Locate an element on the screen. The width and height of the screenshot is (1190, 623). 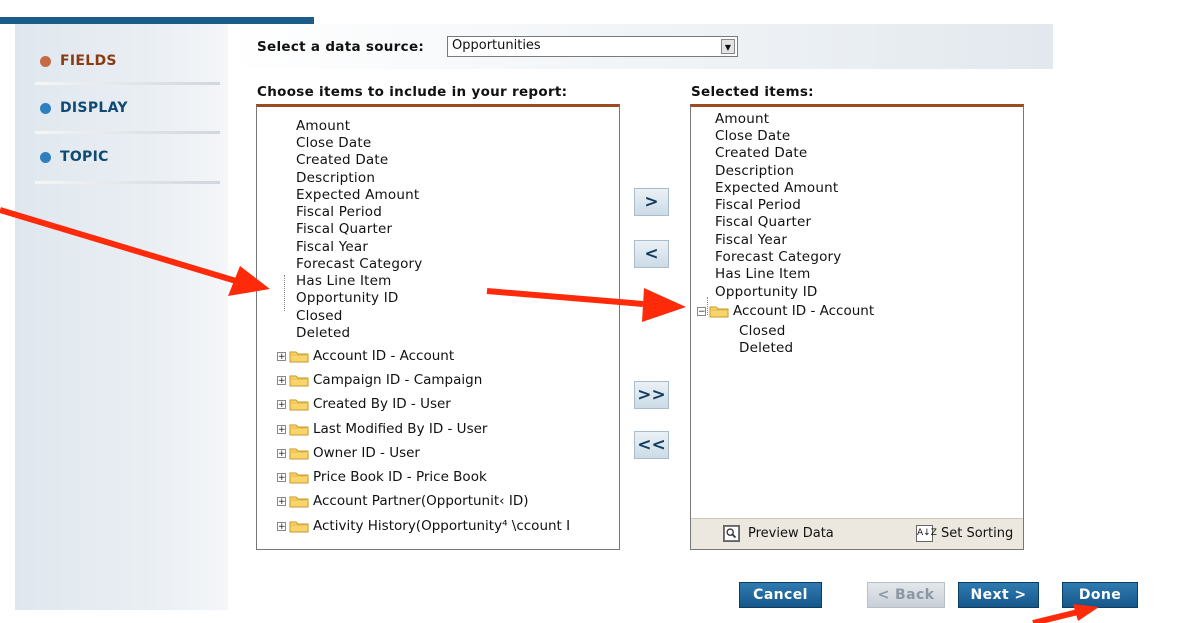
arrow-to-selected-folder is located at coordinates (586, 305).